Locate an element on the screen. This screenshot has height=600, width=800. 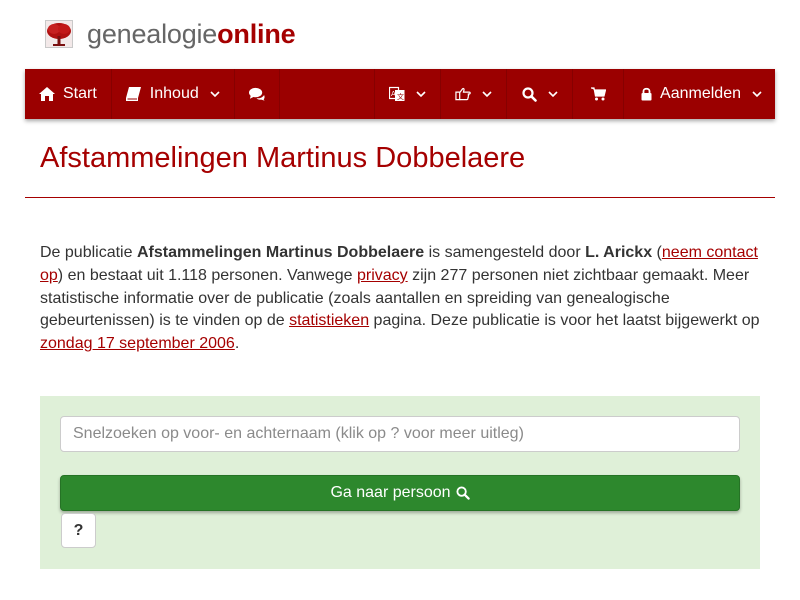
nav-start-label: Start is located at coordinates (80, 93).